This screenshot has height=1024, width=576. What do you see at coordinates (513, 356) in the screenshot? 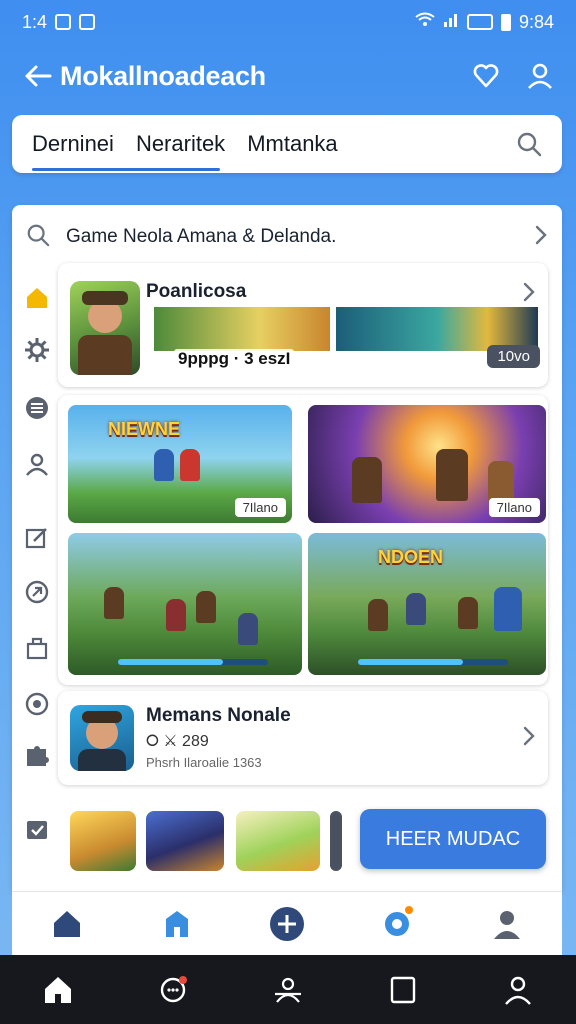
I see `featured-badge: 10vo` at bounding box center [513, 356].